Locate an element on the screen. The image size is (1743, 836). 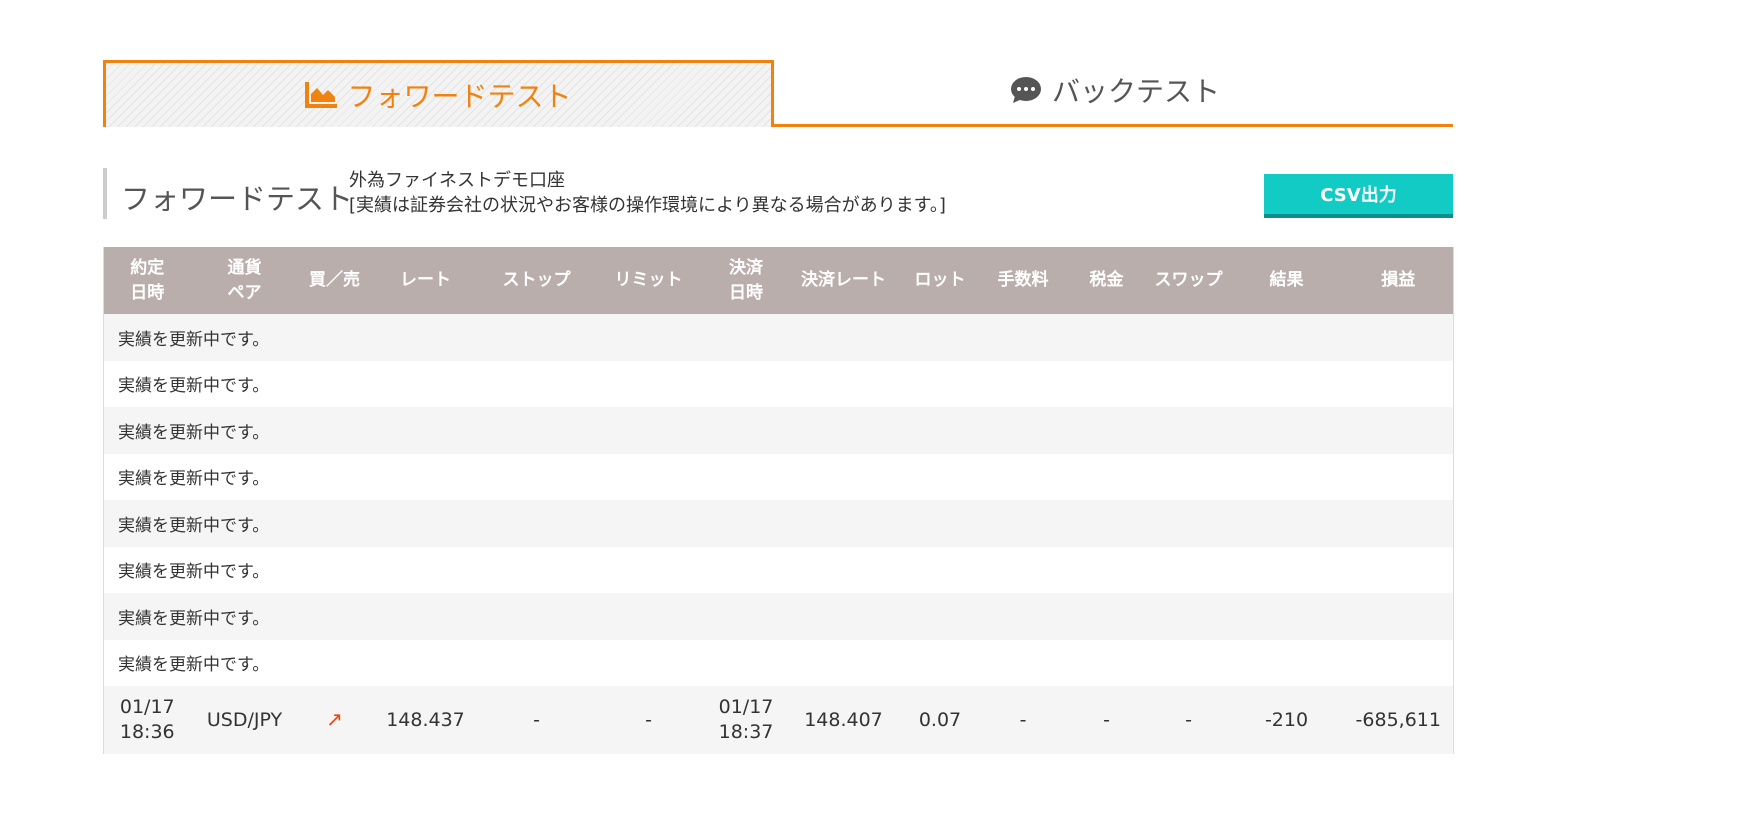
csv-export-button: CSV出力 is located at coordinates (1358, 196).